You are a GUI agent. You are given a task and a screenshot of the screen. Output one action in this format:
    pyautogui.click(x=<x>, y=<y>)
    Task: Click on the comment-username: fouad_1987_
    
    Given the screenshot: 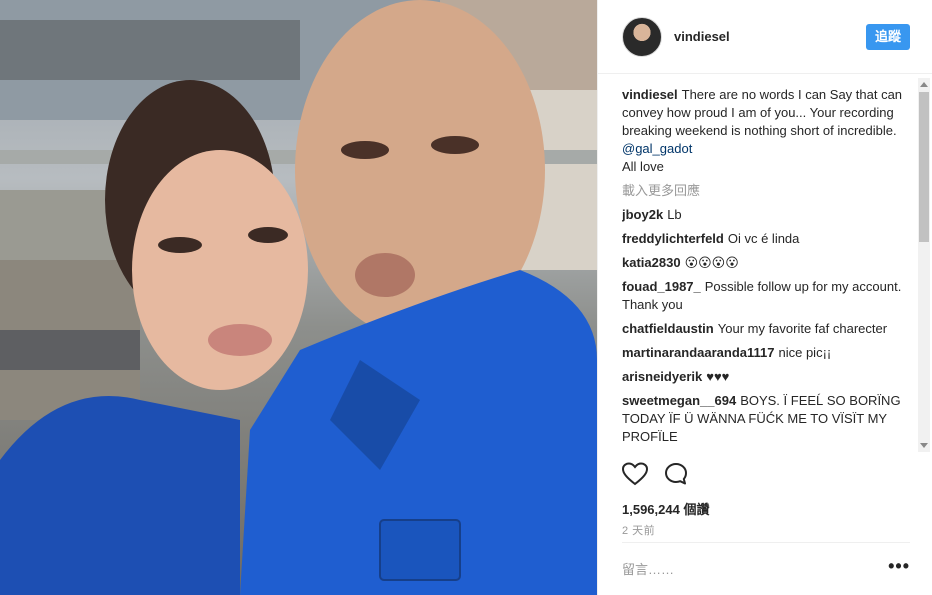 What is the action you would take?
    pyautogui.click(x=661, y=286)
    